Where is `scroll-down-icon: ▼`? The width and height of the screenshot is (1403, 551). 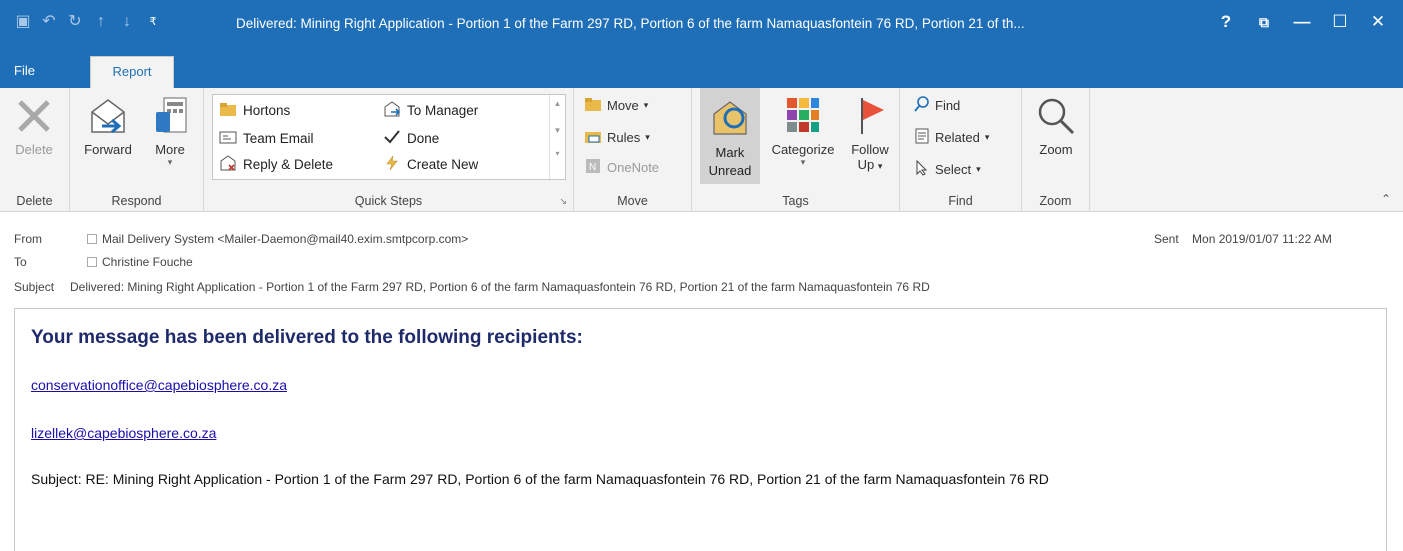
scroll-down-icon: ▼ is located at coordinates (557, 130).